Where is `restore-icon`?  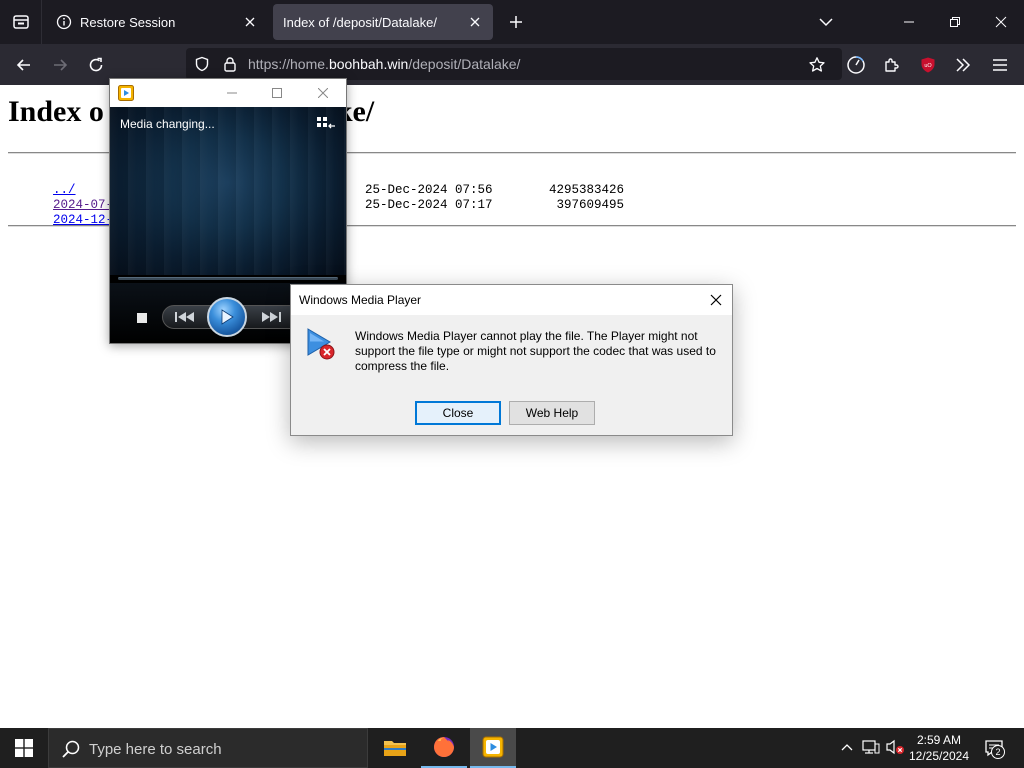 restore-icon is located at coordinates (955, 22).